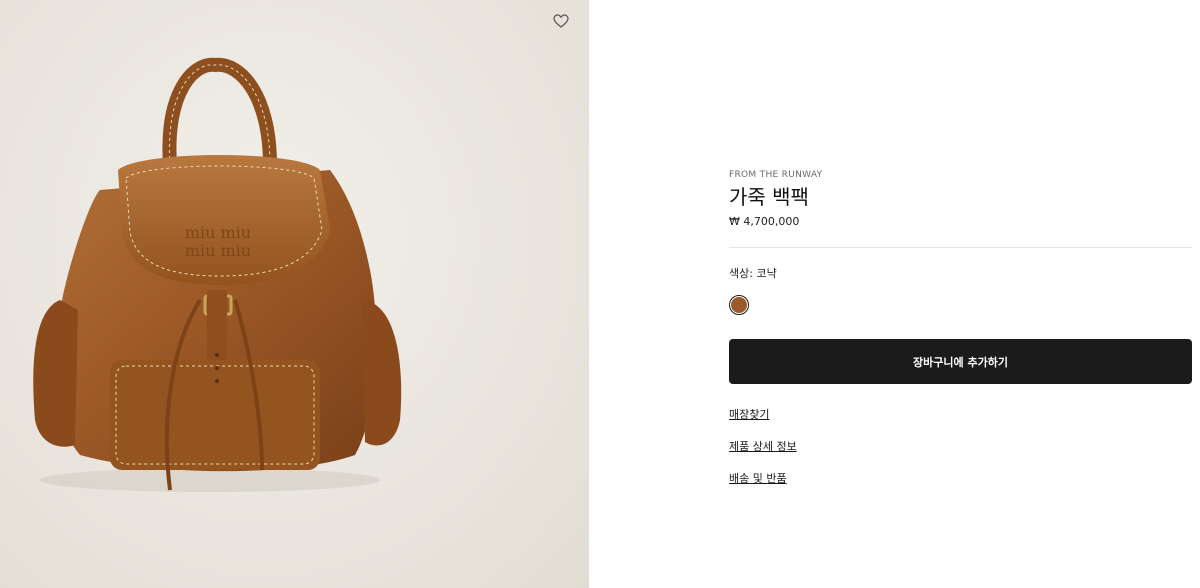 This screenshot has width=1200, height=588. What do you see at coordinates (758, 478) in the screenshot?
I see `shipping-returns-link: 배송 및 반품` at bounding box center [758, 478].